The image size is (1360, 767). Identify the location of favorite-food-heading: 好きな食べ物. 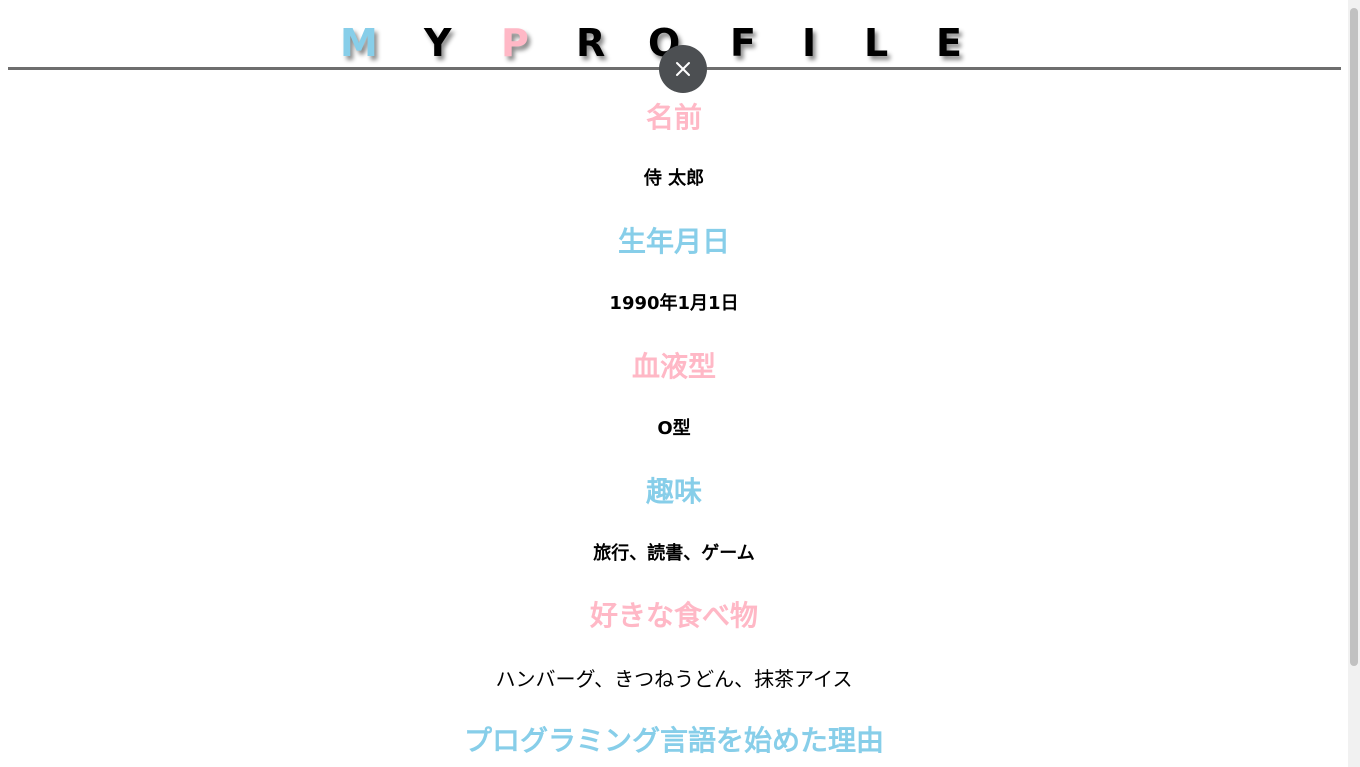
(673, 615).